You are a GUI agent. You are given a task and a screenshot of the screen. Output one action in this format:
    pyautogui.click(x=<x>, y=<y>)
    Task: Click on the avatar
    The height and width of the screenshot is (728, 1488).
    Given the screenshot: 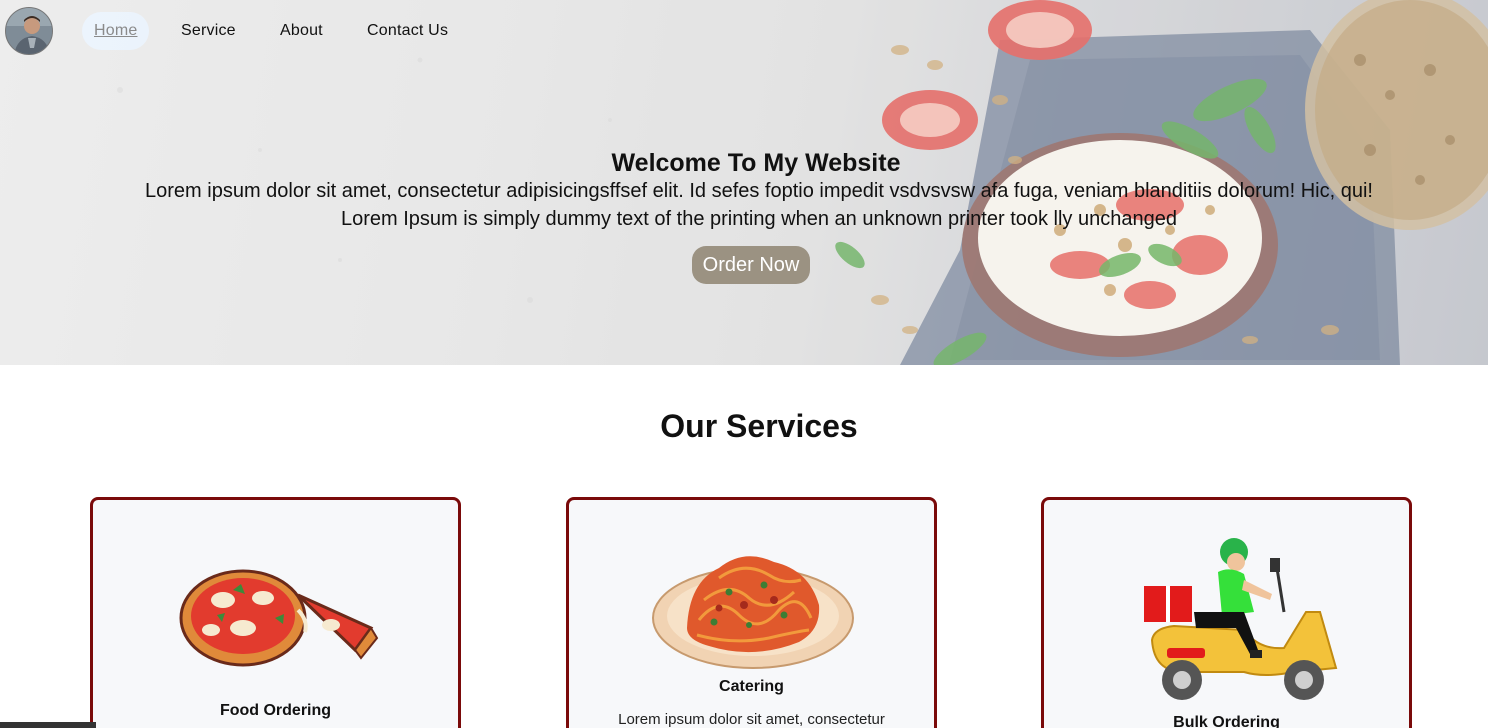 What is the action you would take?
    pyautogui.click(x=29, y=31)
    